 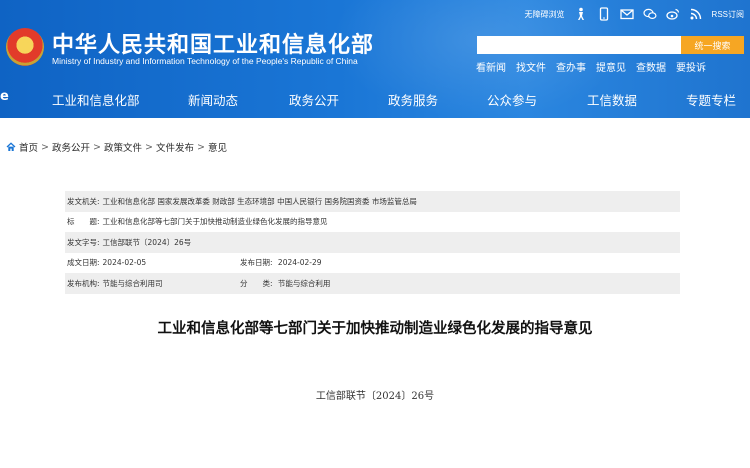 I want to click on accessibility-link: 无障碍浏览, so click(x=545, y=14).